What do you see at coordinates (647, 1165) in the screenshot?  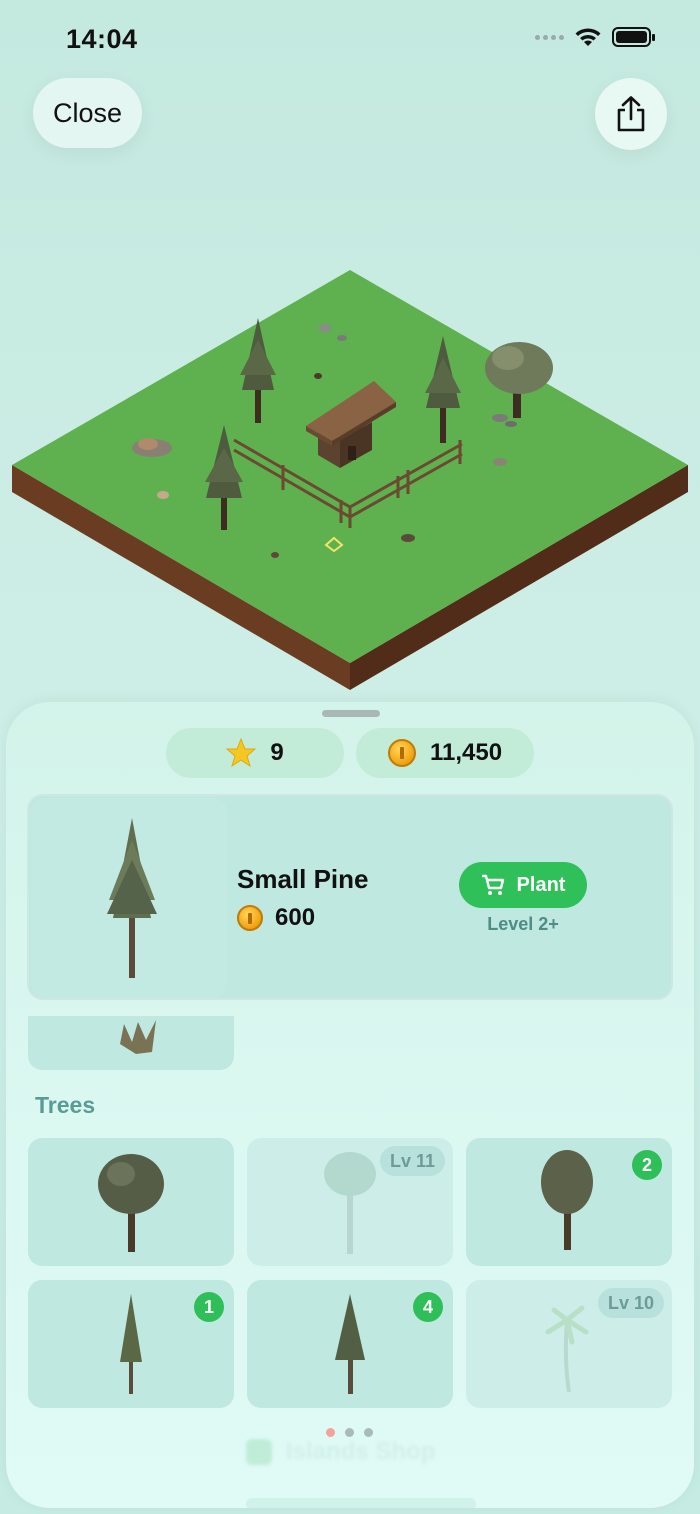 I see `owned-count-badge: 2` at bounding box center [647, 1165].